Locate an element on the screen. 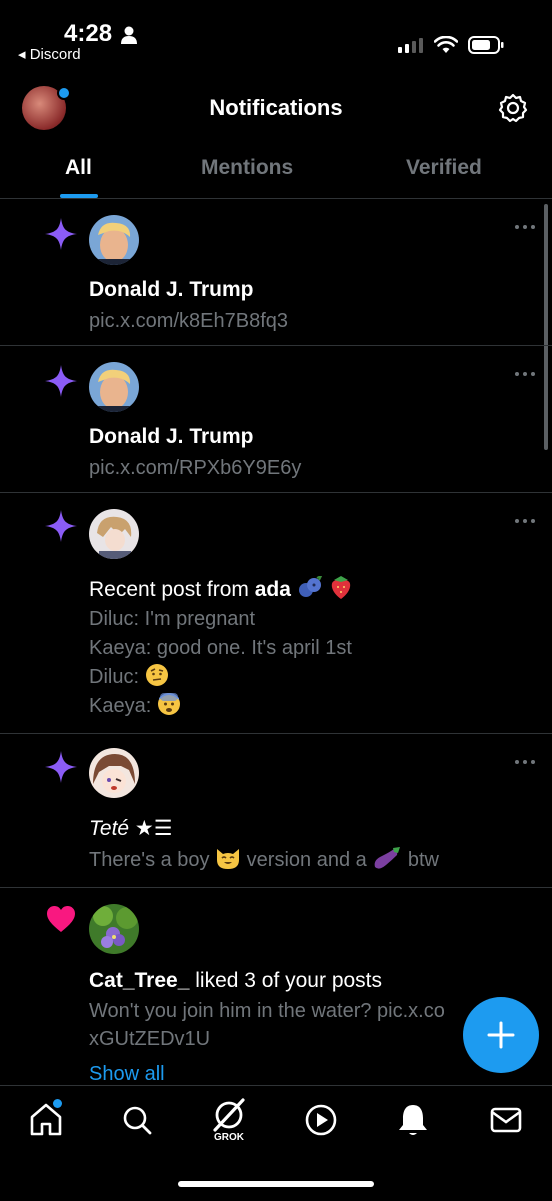  status-time: 4:28 is located at coordinates (88, 33).